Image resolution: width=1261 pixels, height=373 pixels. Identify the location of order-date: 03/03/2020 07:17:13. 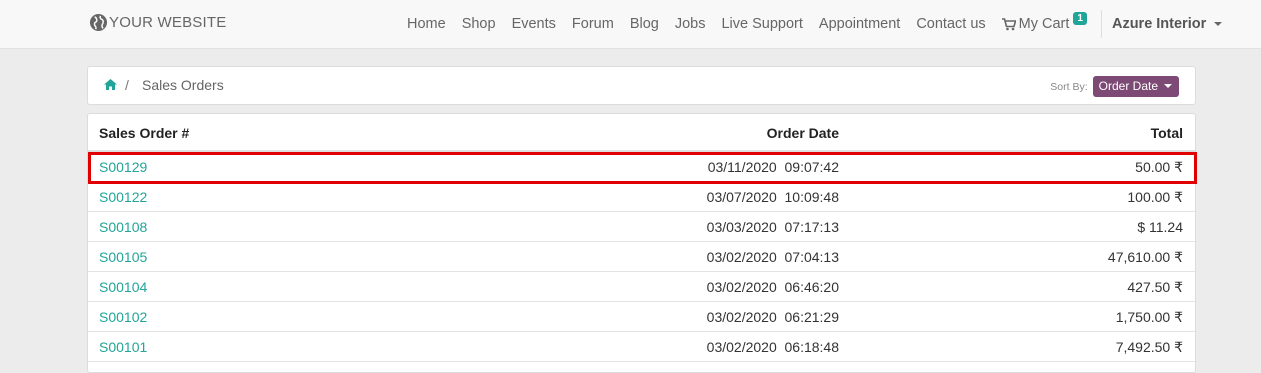
(772, 227).